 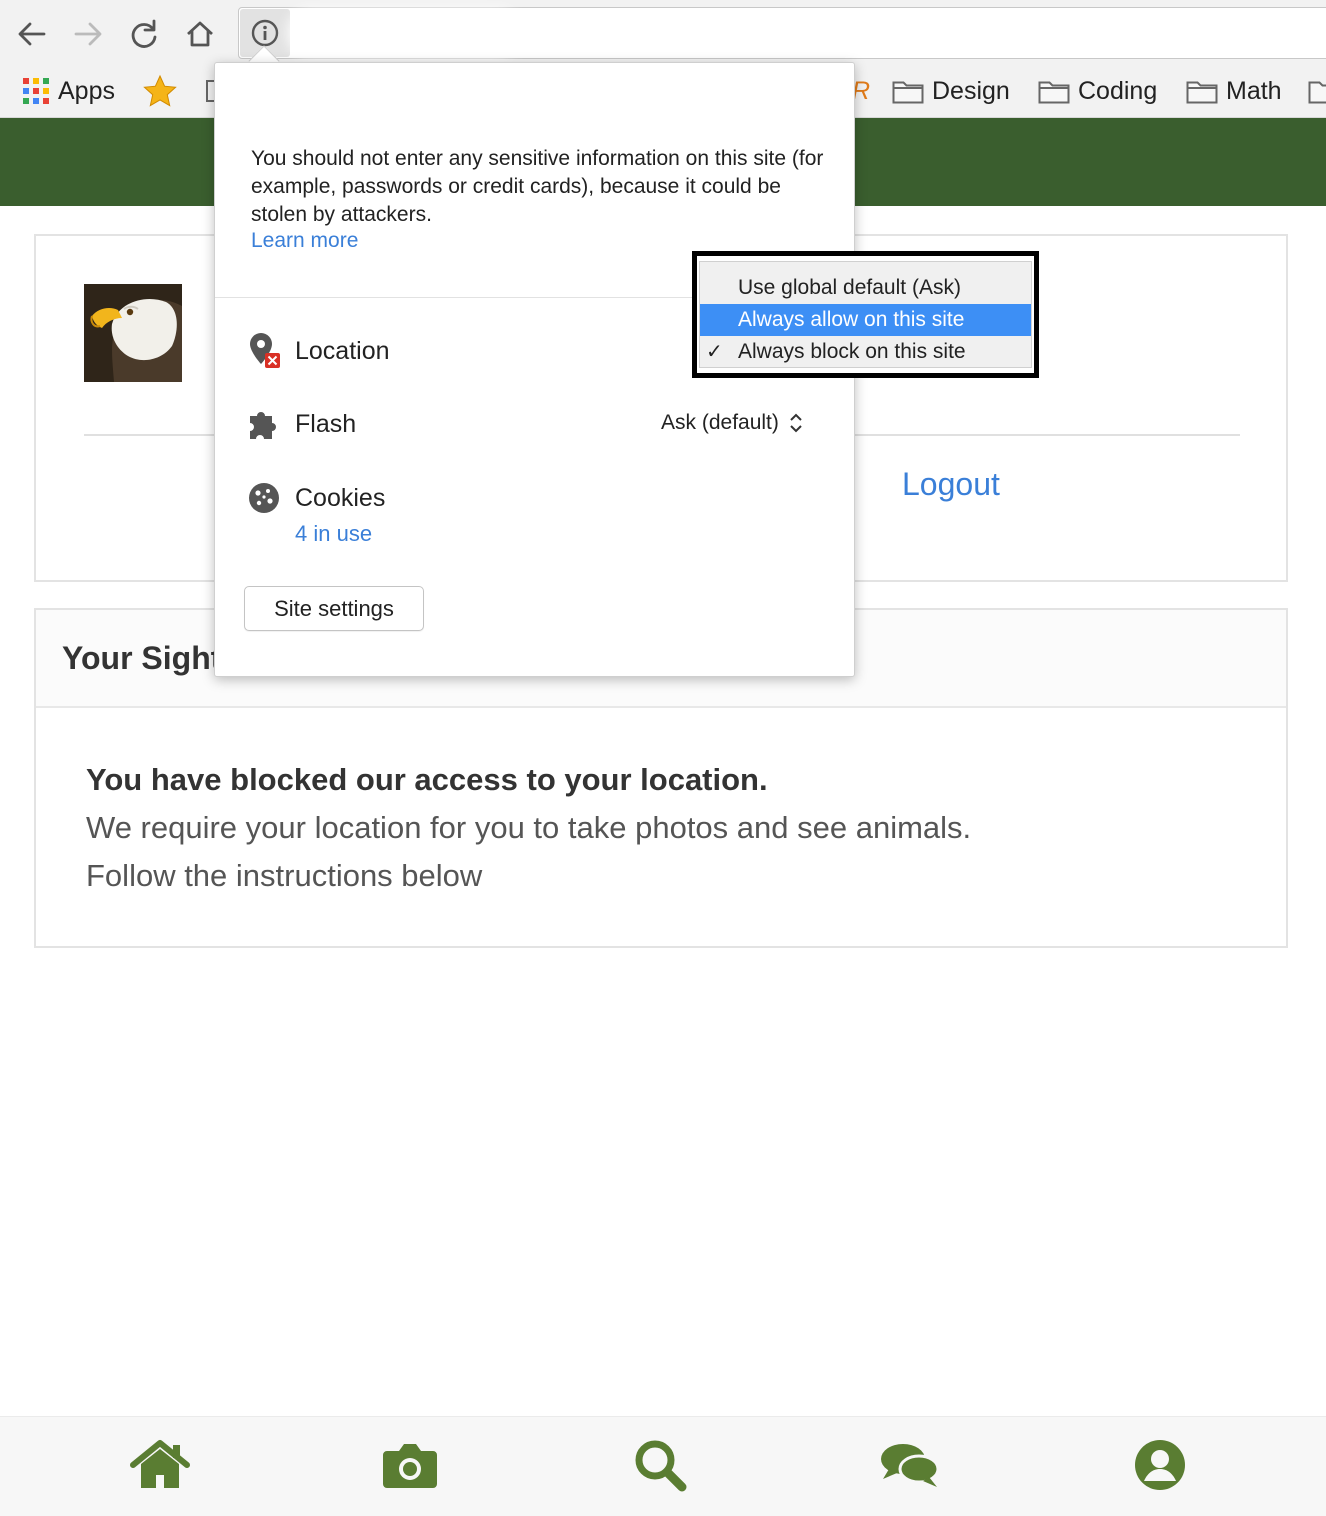 What do you see at coordinates (284, 875) in the screenshot?
I see `instructions-text: Follow the instructions below` at bounding box center [284, 875].